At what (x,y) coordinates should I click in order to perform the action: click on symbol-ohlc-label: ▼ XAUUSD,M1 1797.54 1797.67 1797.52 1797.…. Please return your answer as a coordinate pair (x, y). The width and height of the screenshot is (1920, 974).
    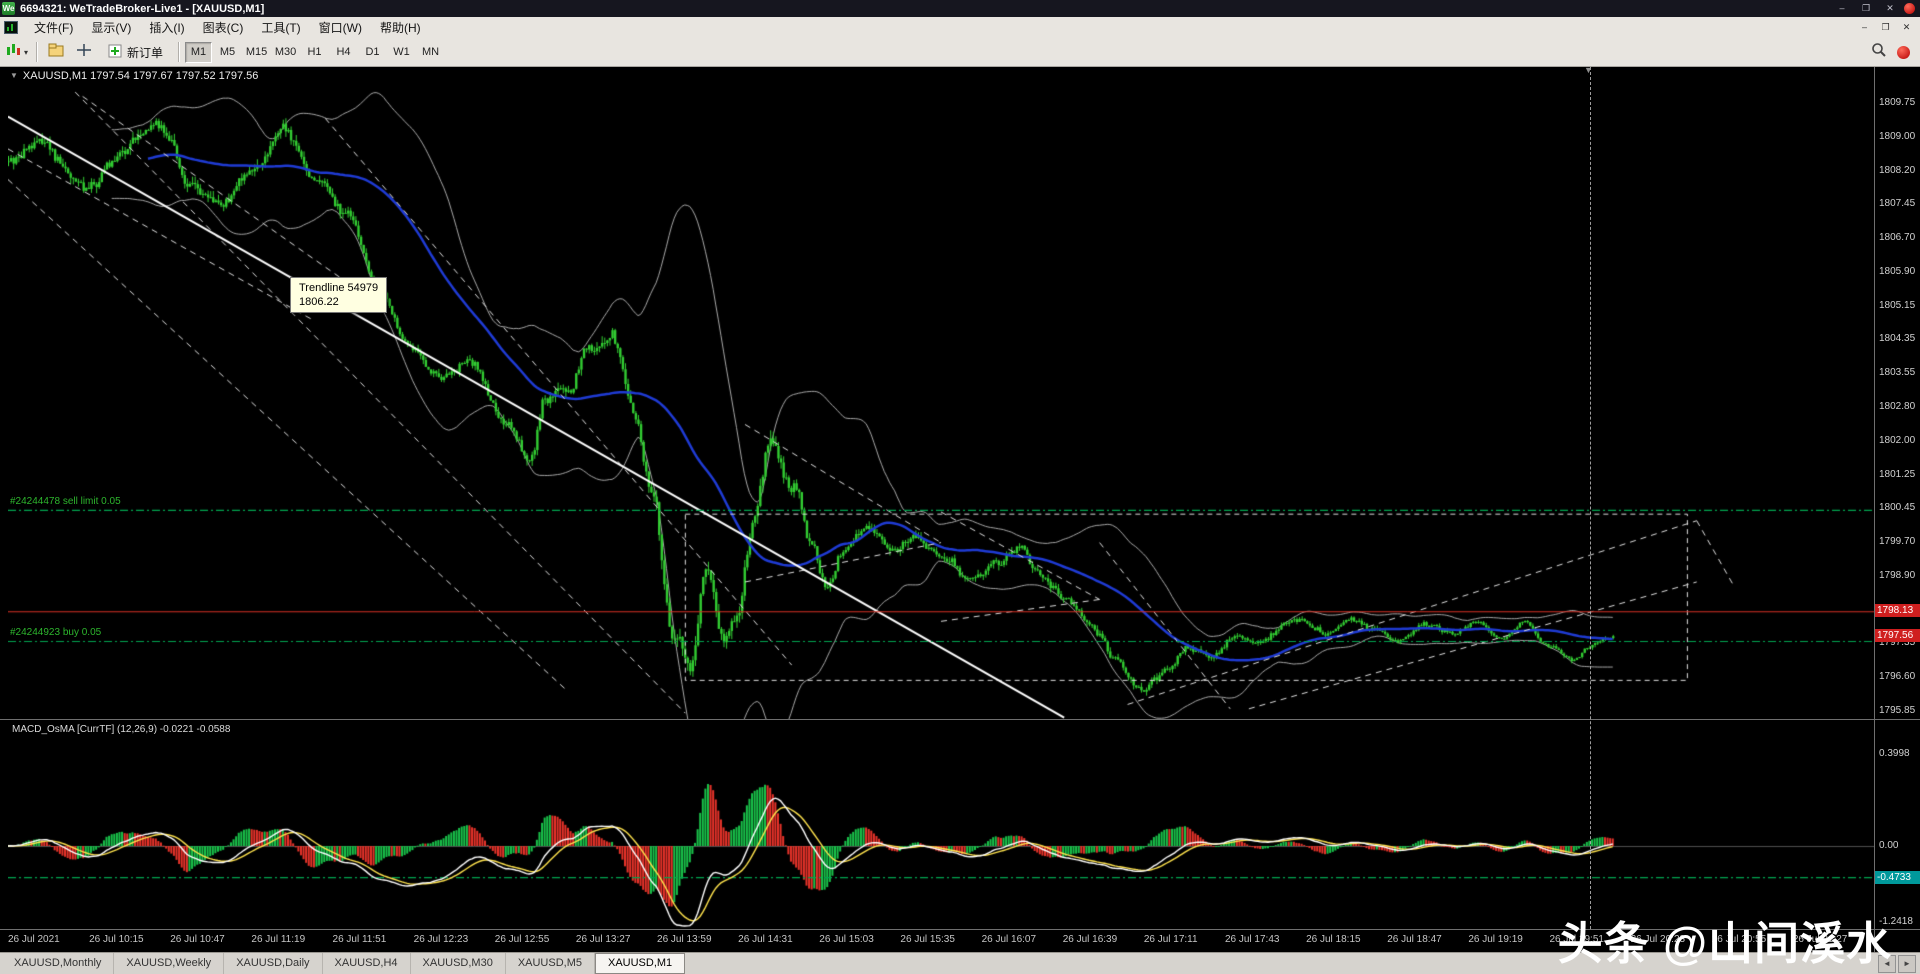
    Looking at the image, I should click on (134, 76).